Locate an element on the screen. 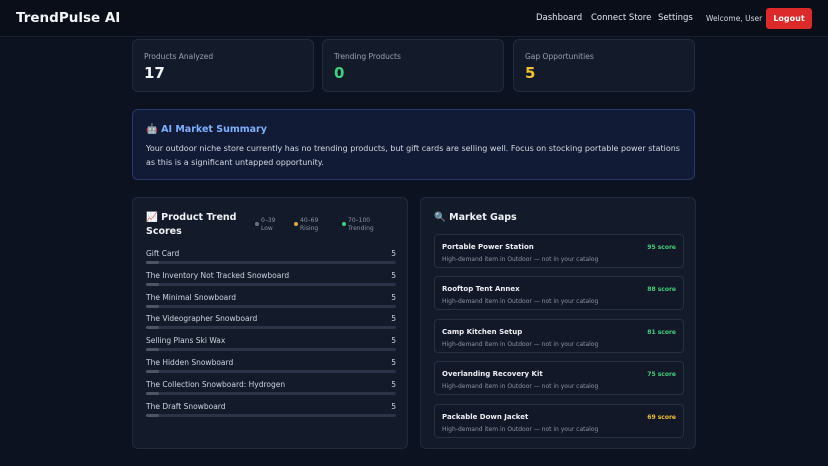 The width and height of the screenshot is (828, 466). trend-product-name: The Collection Snowboard: Hydrogen is located at coordinates (216, 384).